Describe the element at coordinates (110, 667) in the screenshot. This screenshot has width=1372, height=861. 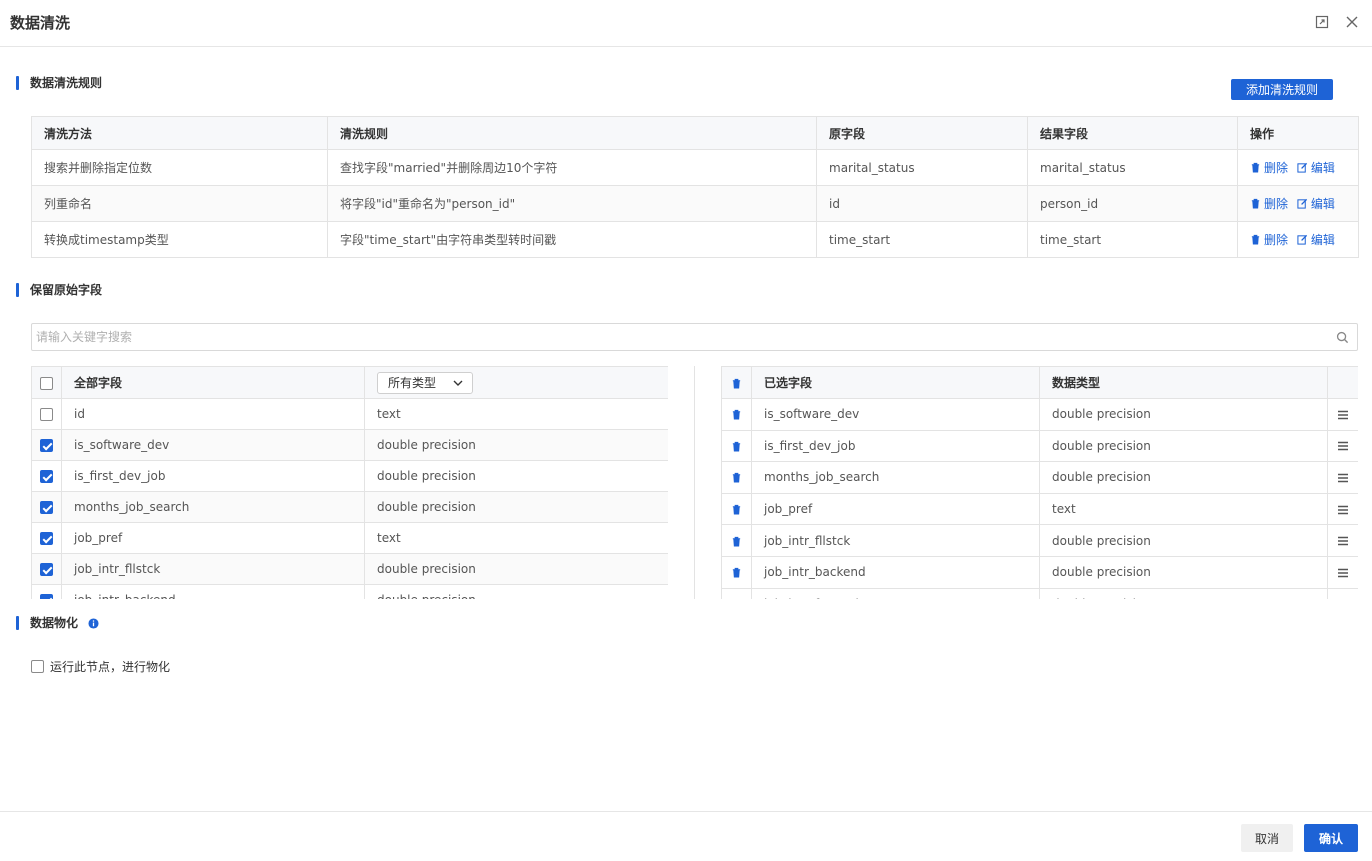
I see `materialize-label: 运行此节点，进行物化` at that location.